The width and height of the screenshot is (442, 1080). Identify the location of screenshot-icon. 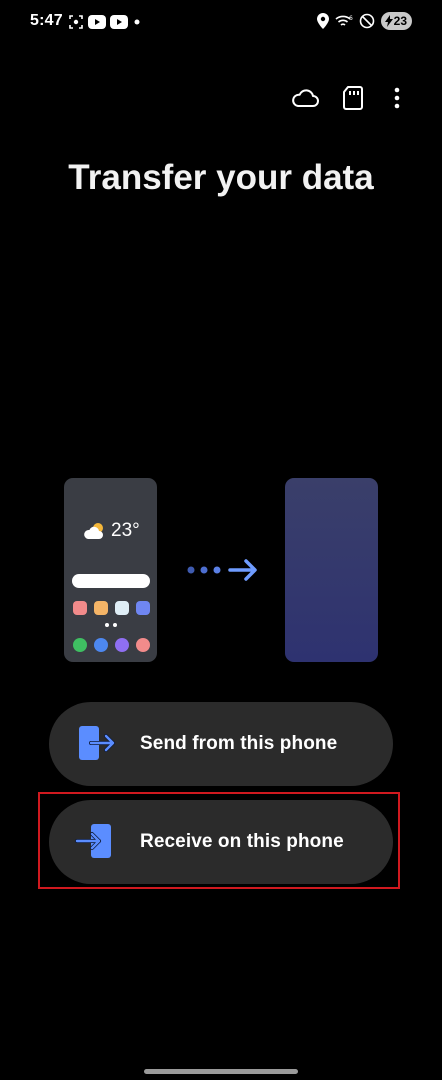
(76, 22).